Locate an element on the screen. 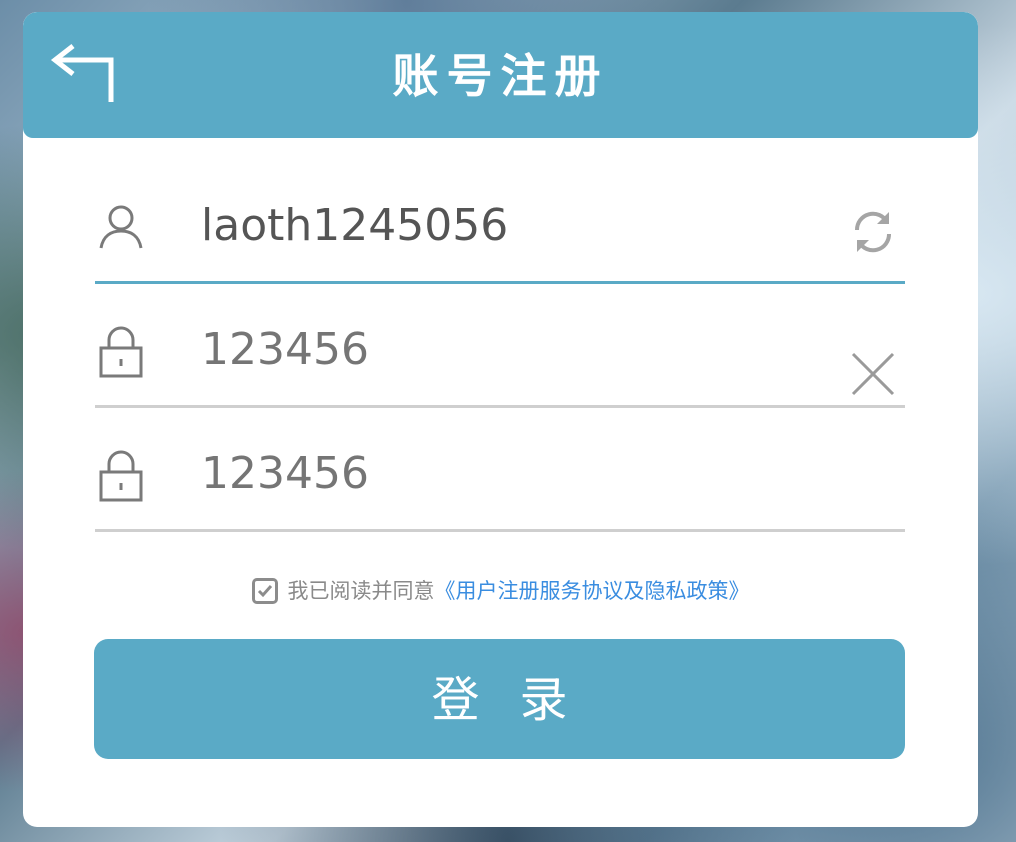  username-input is located at coordinates (511, 226).